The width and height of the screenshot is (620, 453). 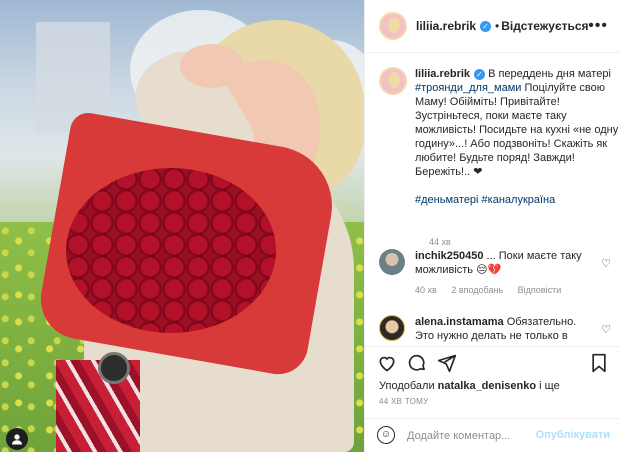 What do you see at coordinates (446, 26) in the screenshot?
I see `header-username: liliia.rebrik` at bounding box center [446, 26].